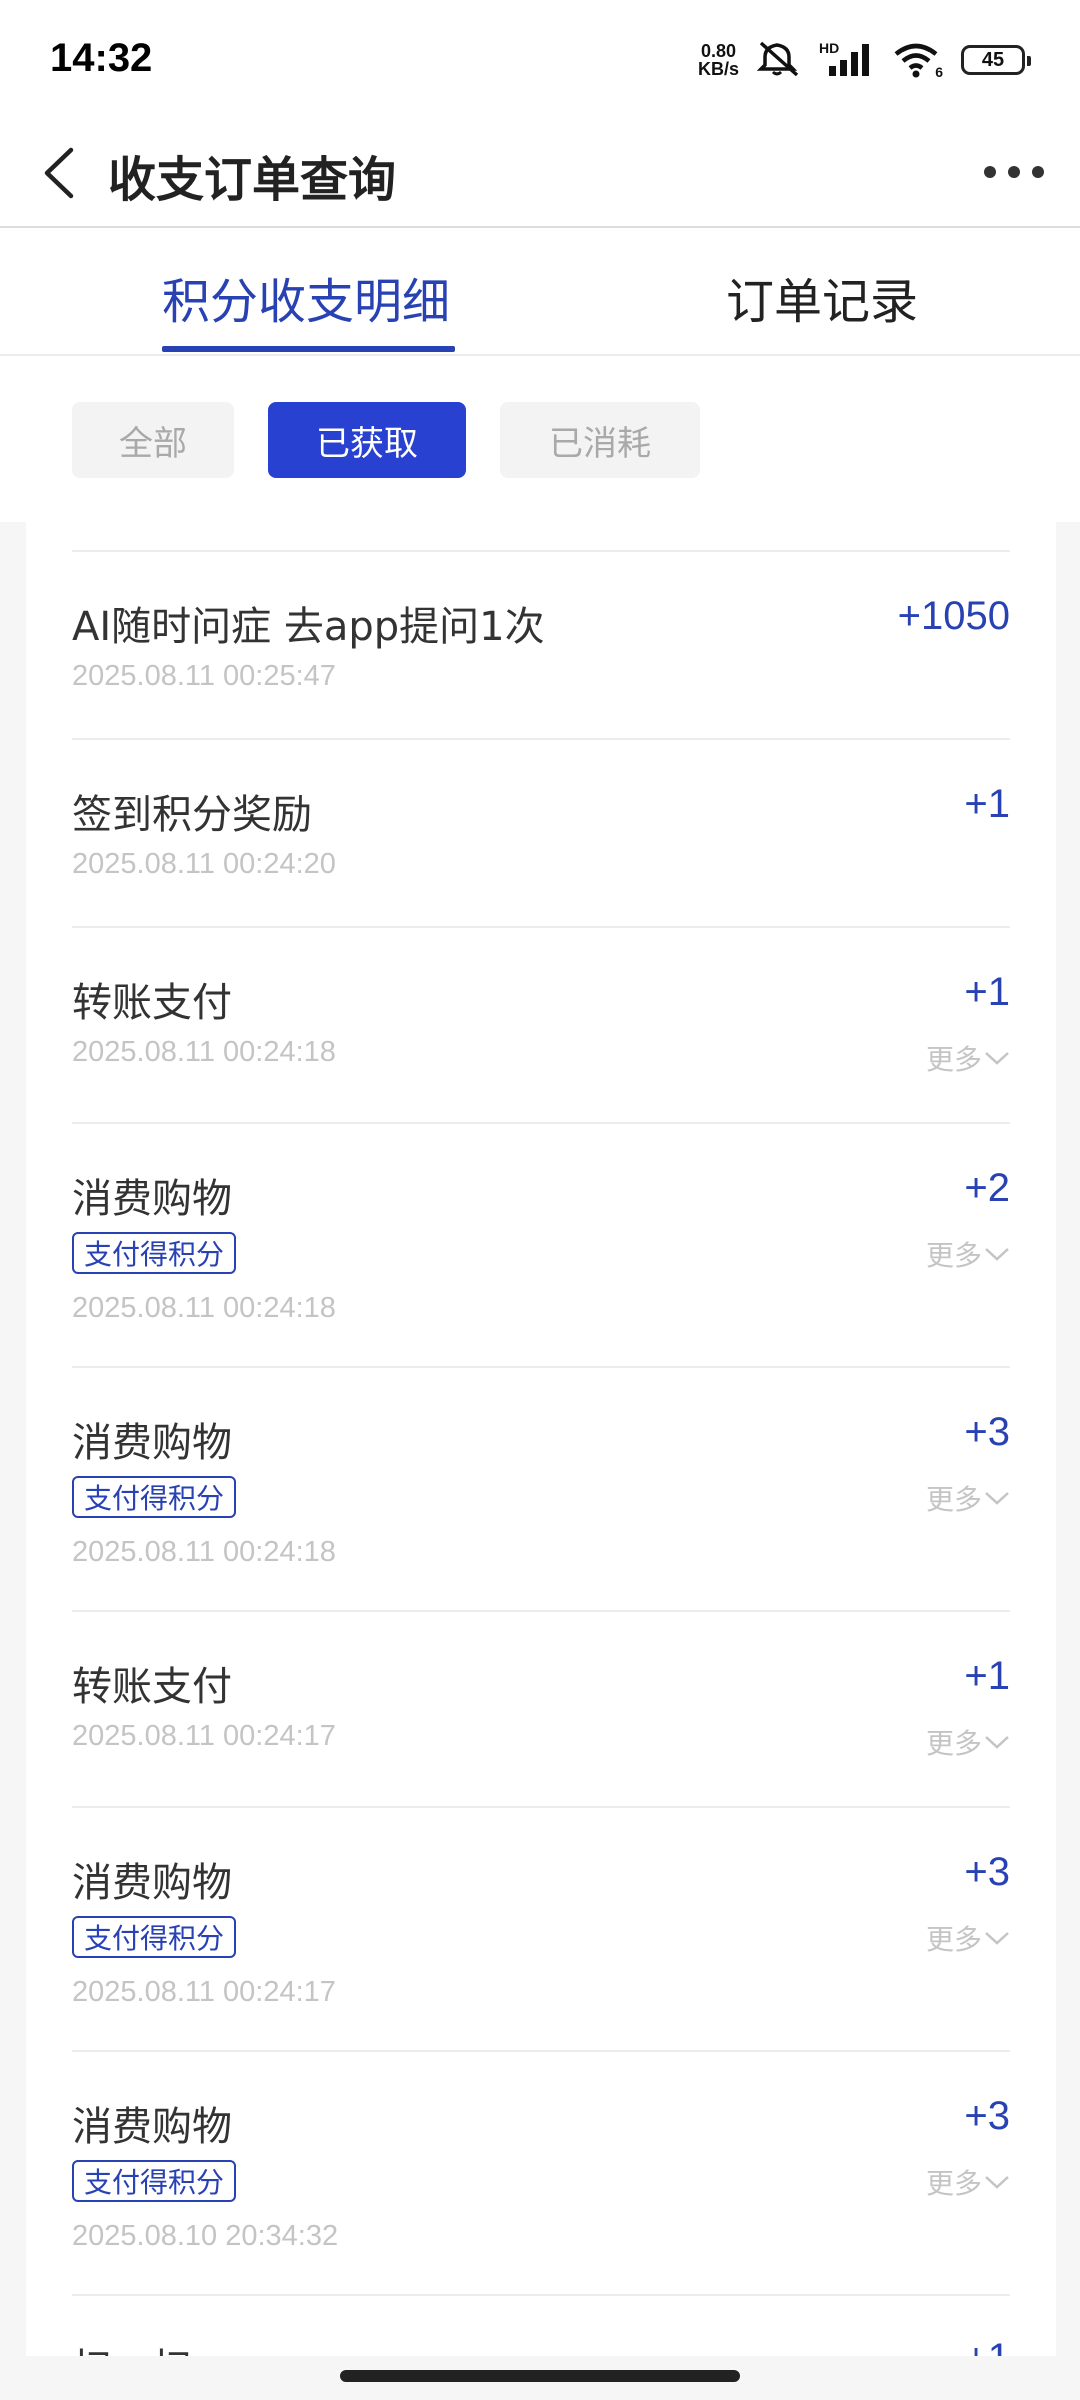 The image size is (1080, 2400). What do you see at coordinates (718, 51) in the screenshot?
I see `net-speed-value: 0.80` at bounding box center [718, 51].